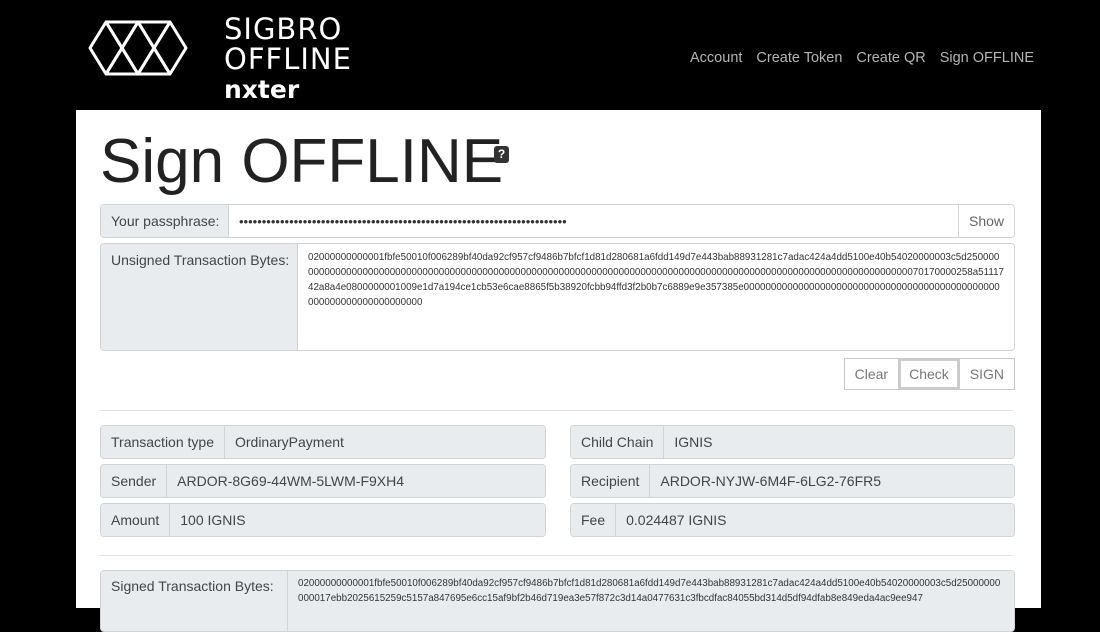 The height and width of the screenshot is (632, 1100). Describe the element at coordinates (815, 520) in the screenshot. I see `fee-value: 0.024487 IGNIS` at that location.